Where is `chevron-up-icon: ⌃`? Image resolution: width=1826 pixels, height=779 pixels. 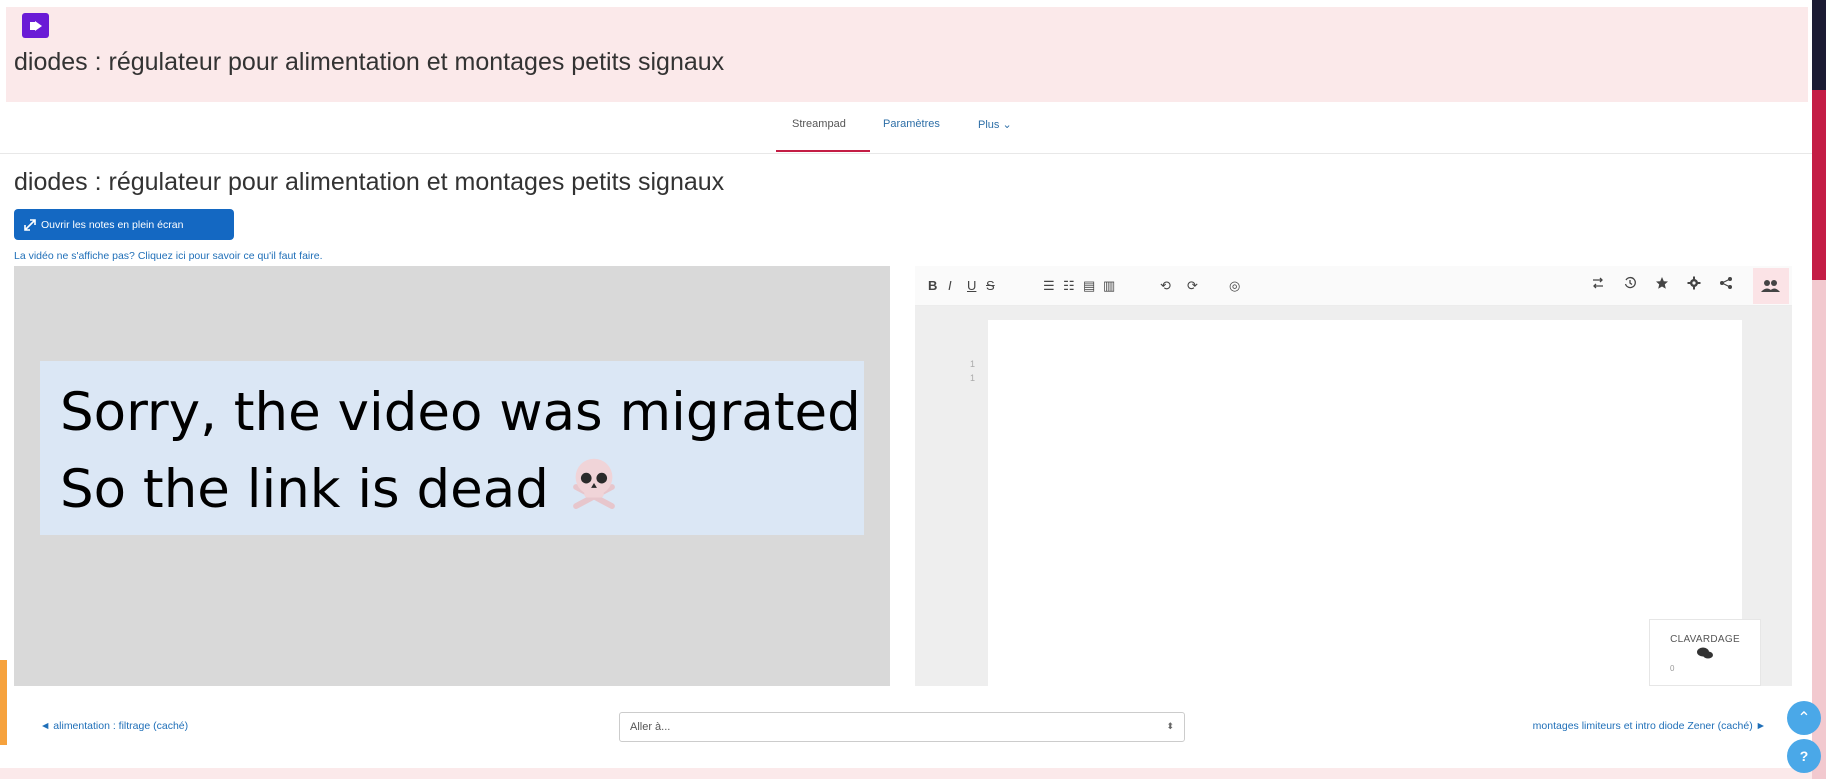
chevron-up-icon: ⌃ is located at coordinates (1804, 718).